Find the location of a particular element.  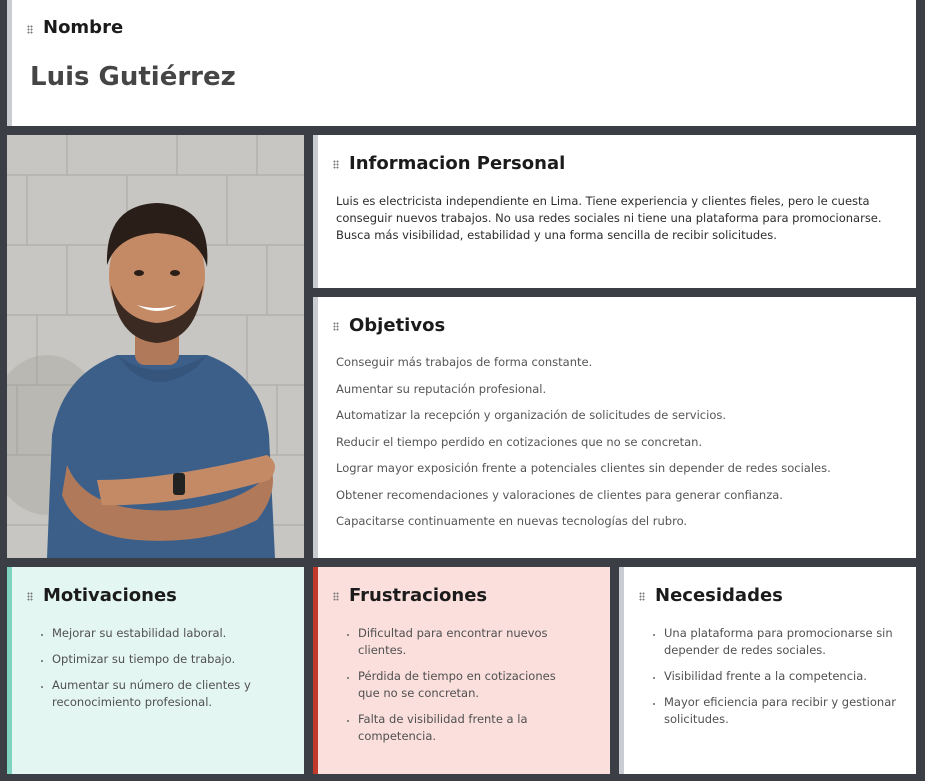

list-item: Optimizar su tiempo de trabajo. is located at coordinates (172, 659).